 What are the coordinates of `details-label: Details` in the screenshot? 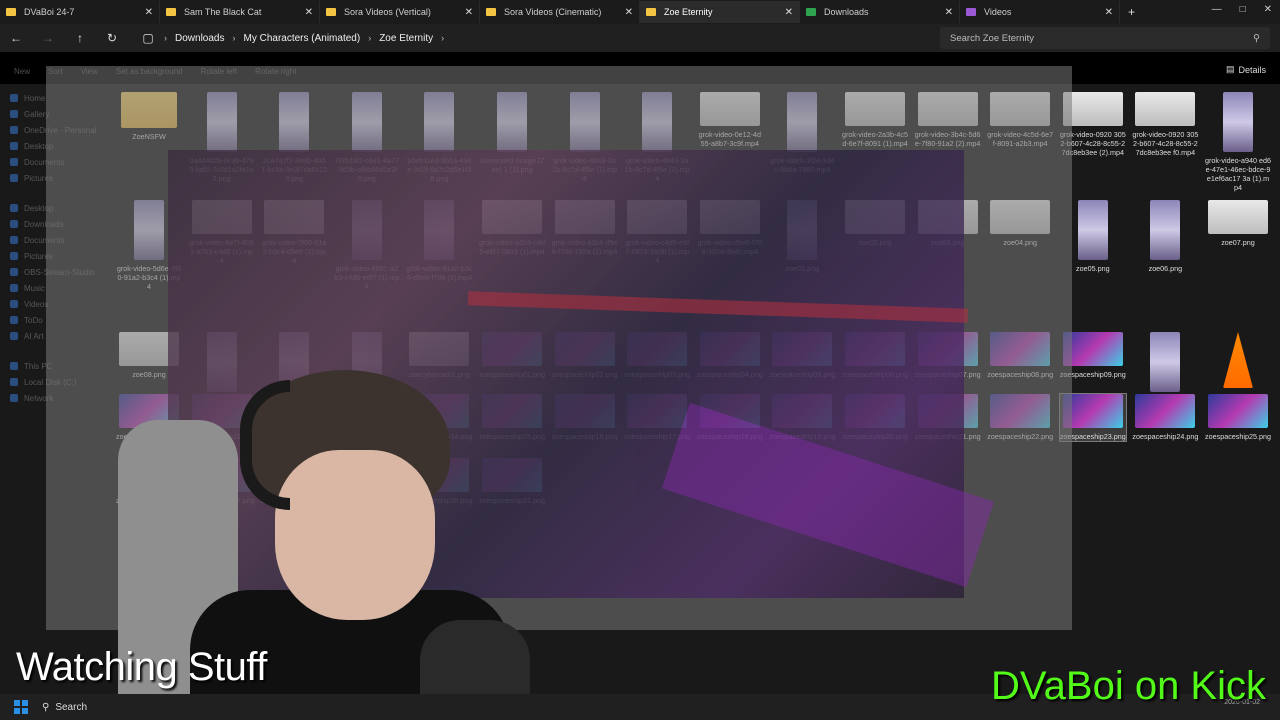 It's located at (1252, 69).